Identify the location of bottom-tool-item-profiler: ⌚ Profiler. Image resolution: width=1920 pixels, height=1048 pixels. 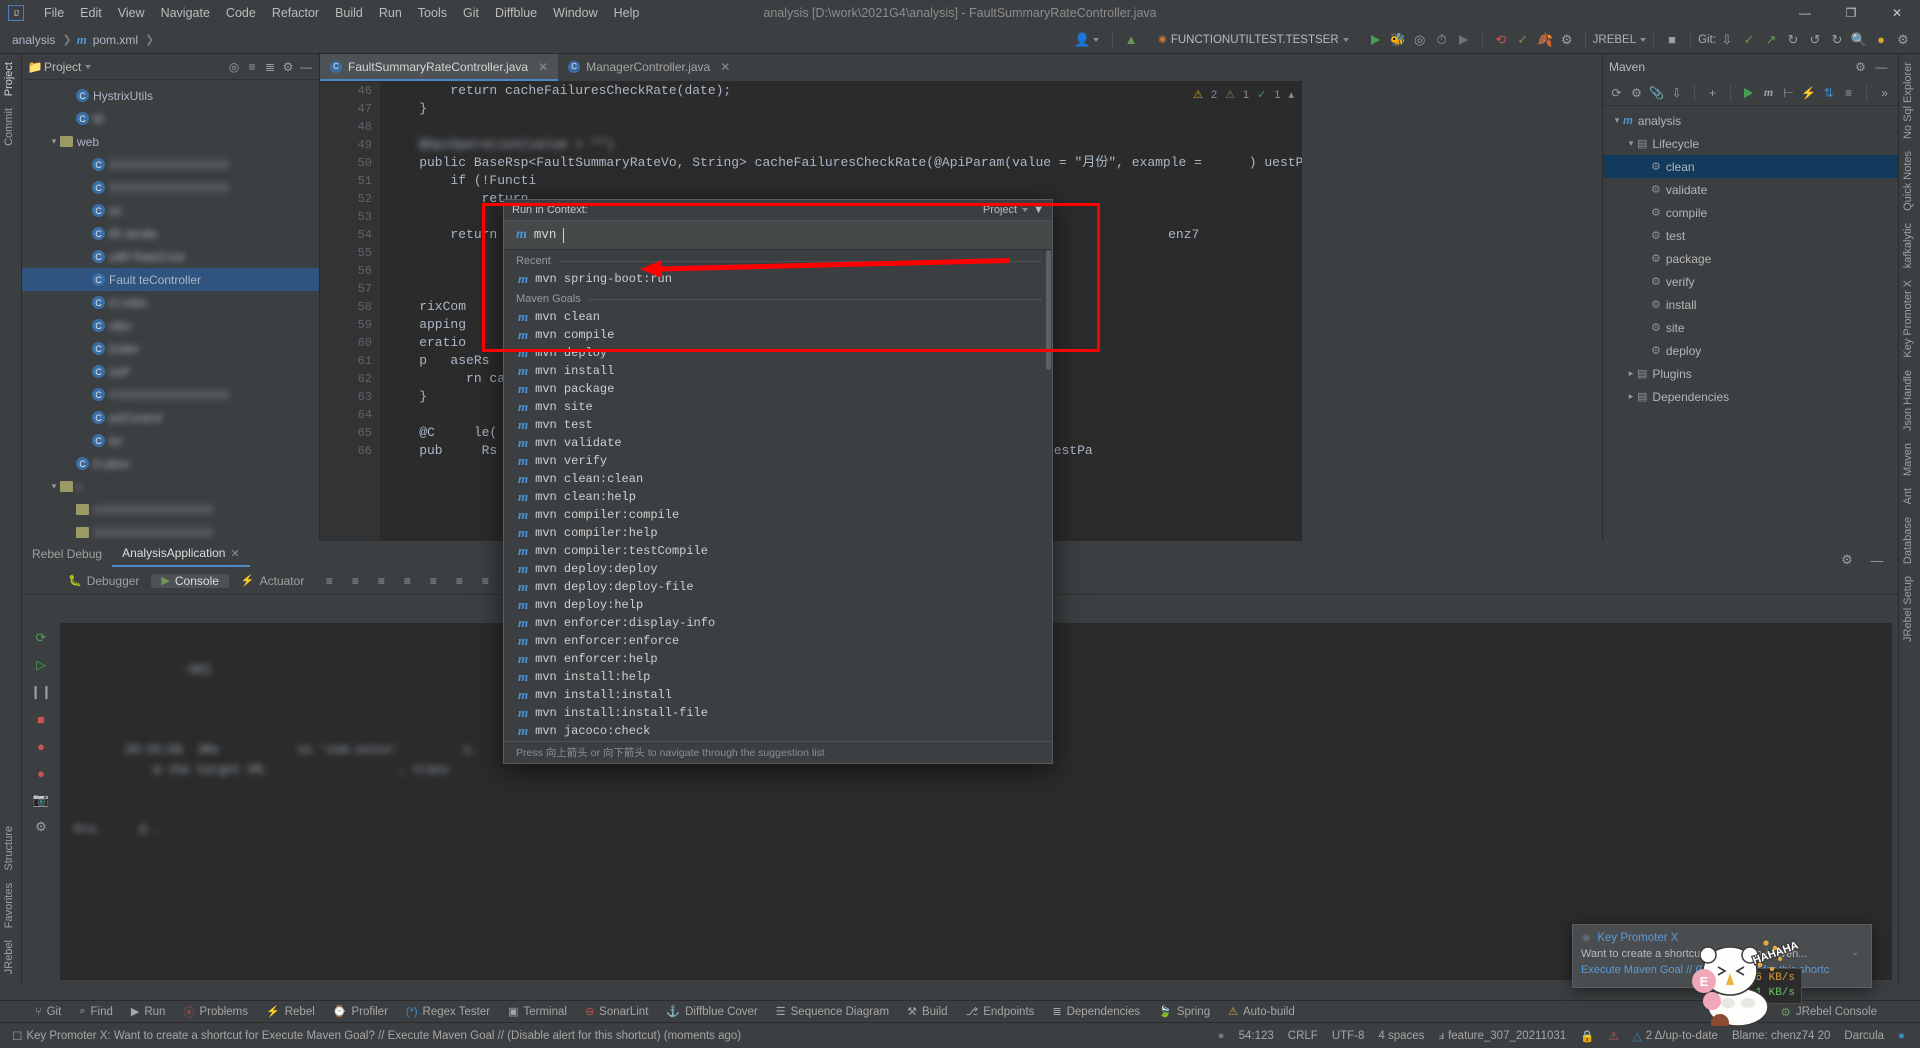
(360, 1012).